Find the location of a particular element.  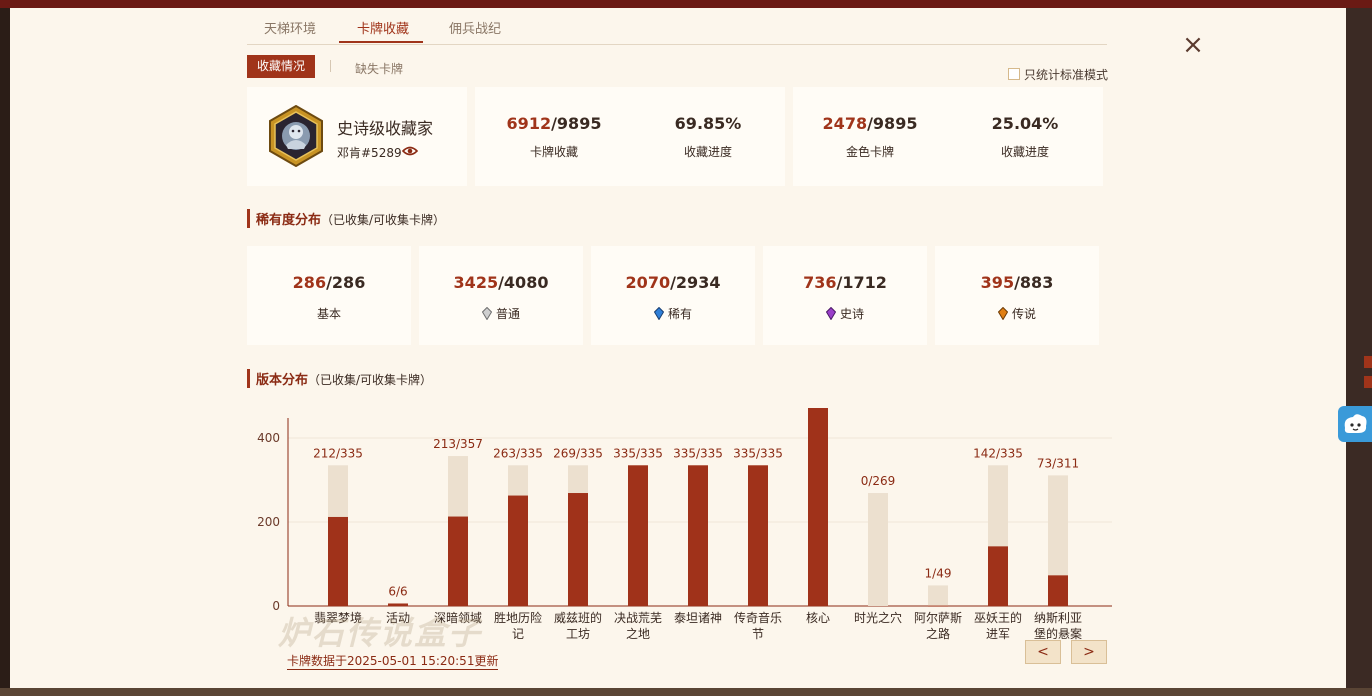

rarity-total: /2934 is located at coordinates (695, 282).